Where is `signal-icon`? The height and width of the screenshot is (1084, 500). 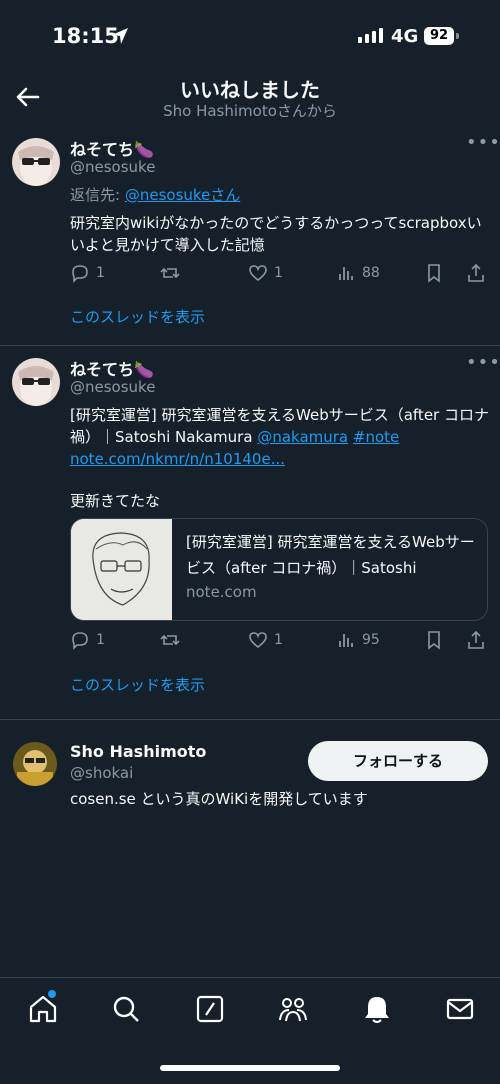 signal-icon is located at coordinates (370, 35).